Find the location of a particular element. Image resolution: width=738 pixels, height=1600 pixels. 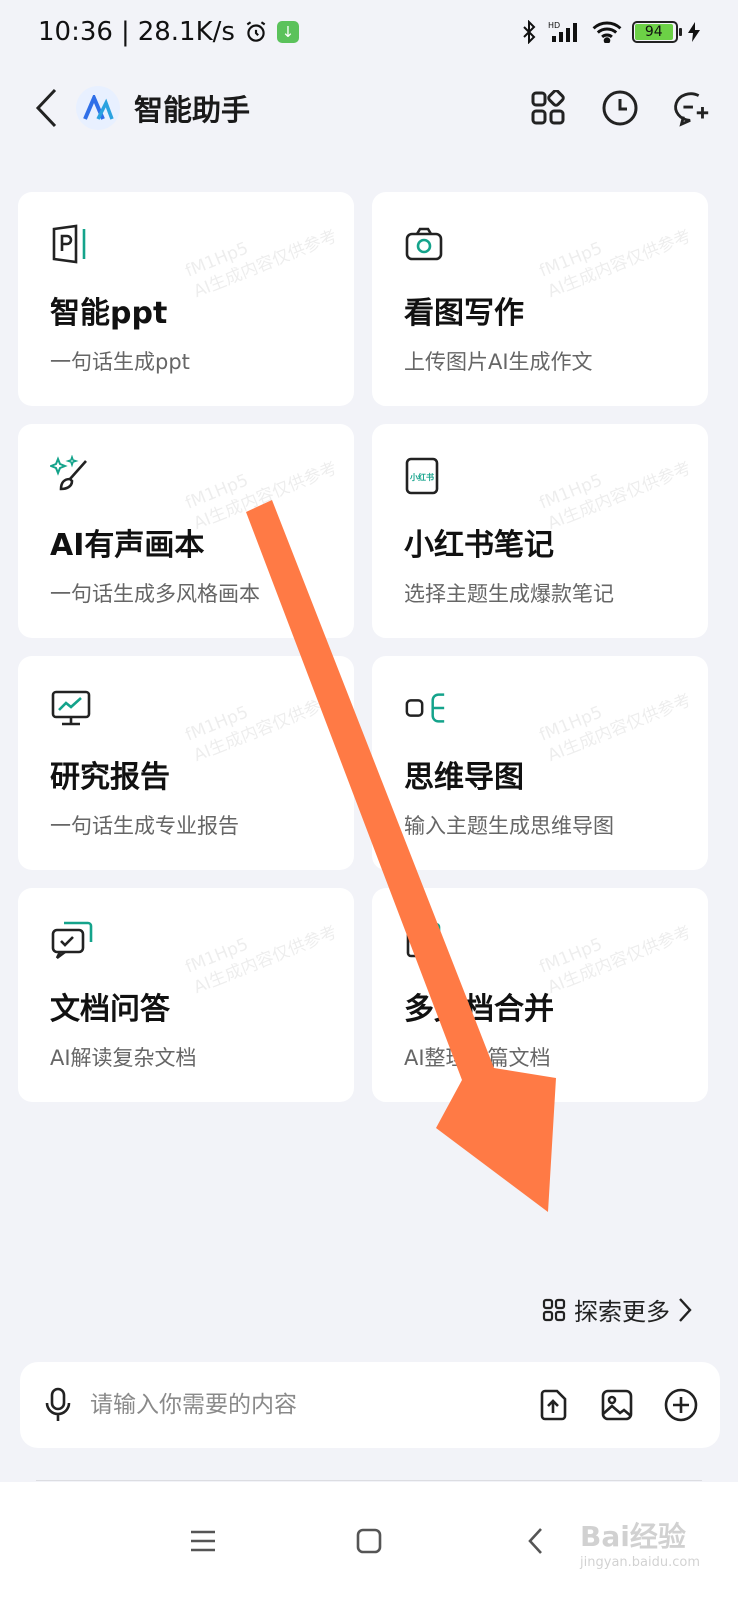

apps-grid-button is located at coordinates (548, 108).